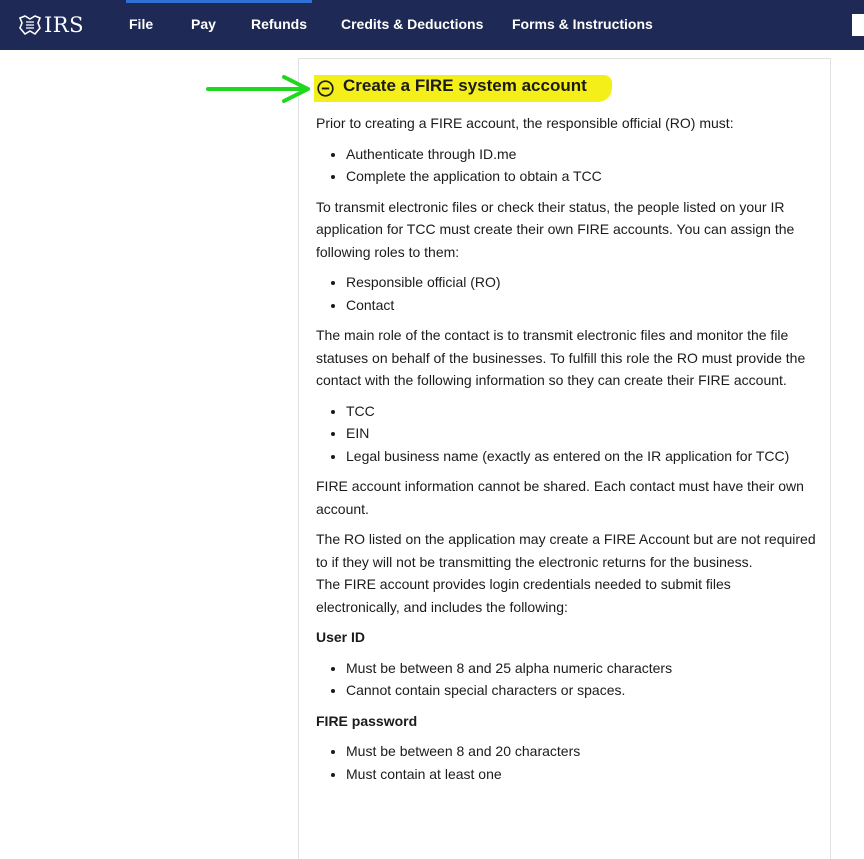 The width and height of the screenshot is (864, 859). I want to click on list-item: EIN, so click(581, 433).